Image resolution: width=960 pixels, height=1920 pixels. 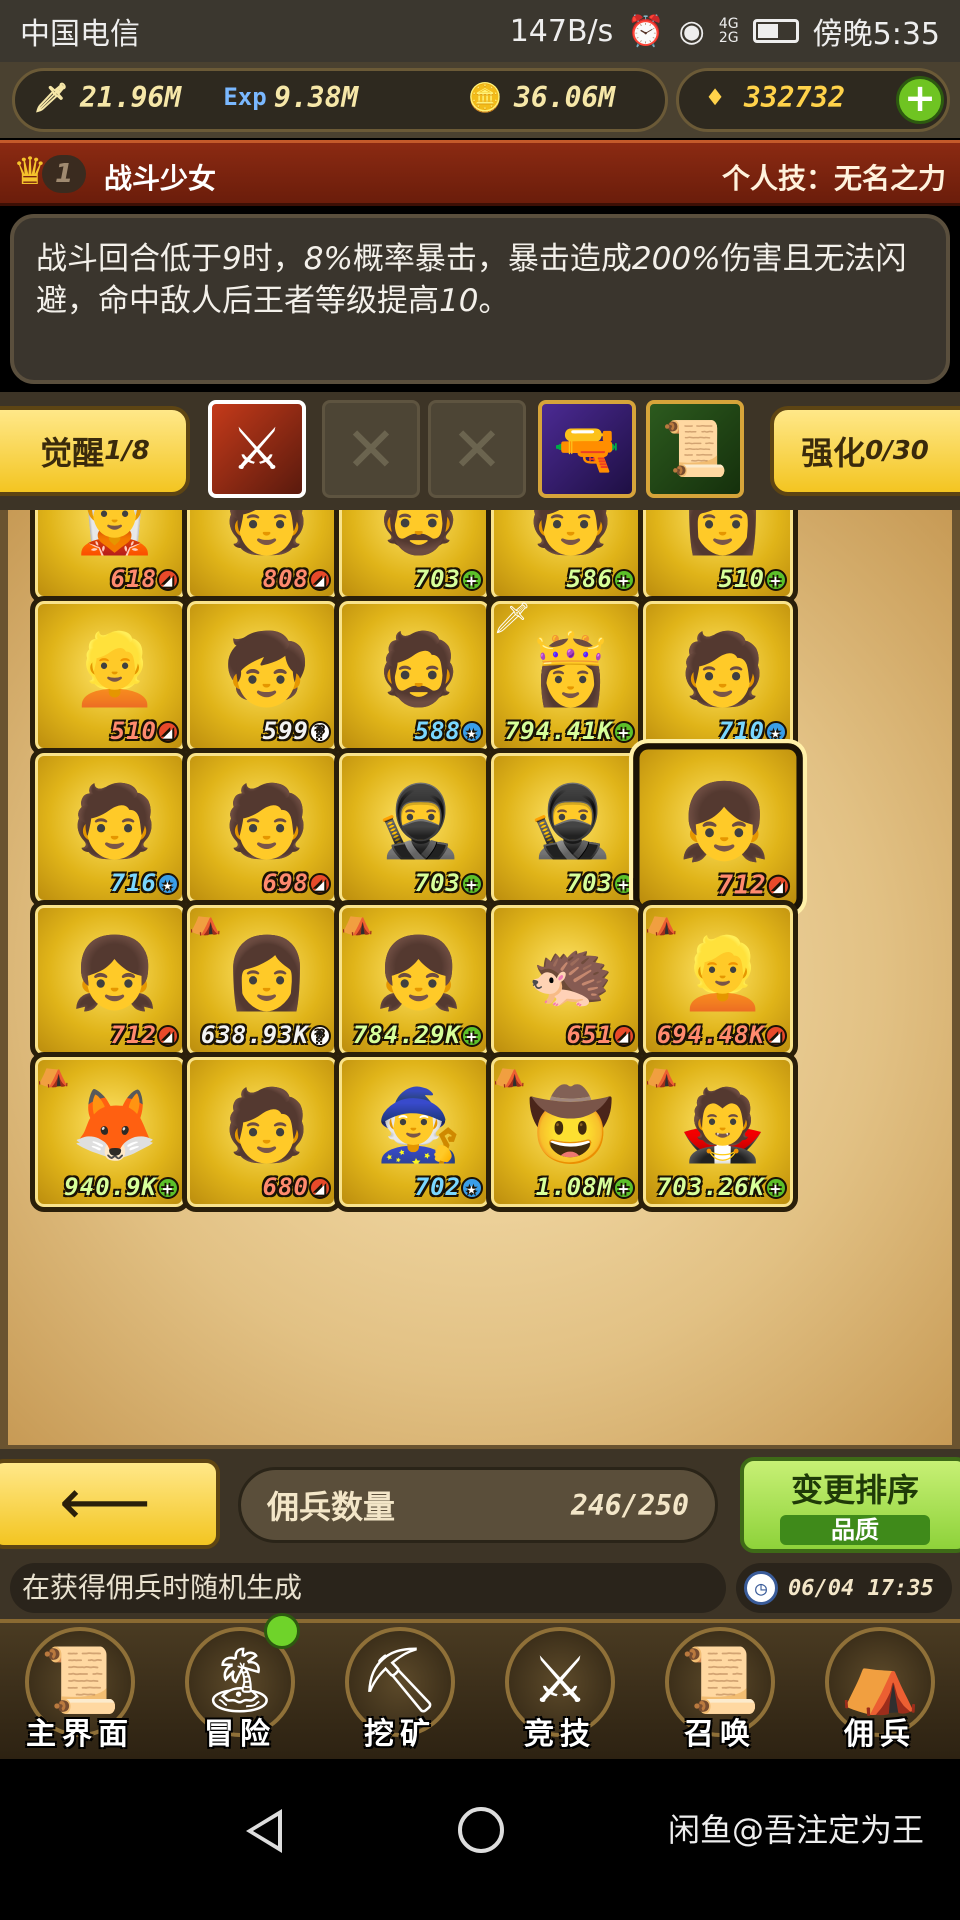 I want to click on sort-button: 变更排序 品质, so click(x=850, y=1505).